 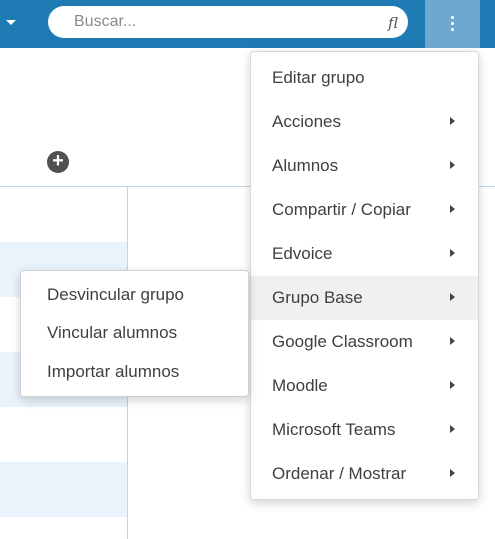 I want to click on menu-item-label: Microsoft Teams, so click(x=334, y=429).